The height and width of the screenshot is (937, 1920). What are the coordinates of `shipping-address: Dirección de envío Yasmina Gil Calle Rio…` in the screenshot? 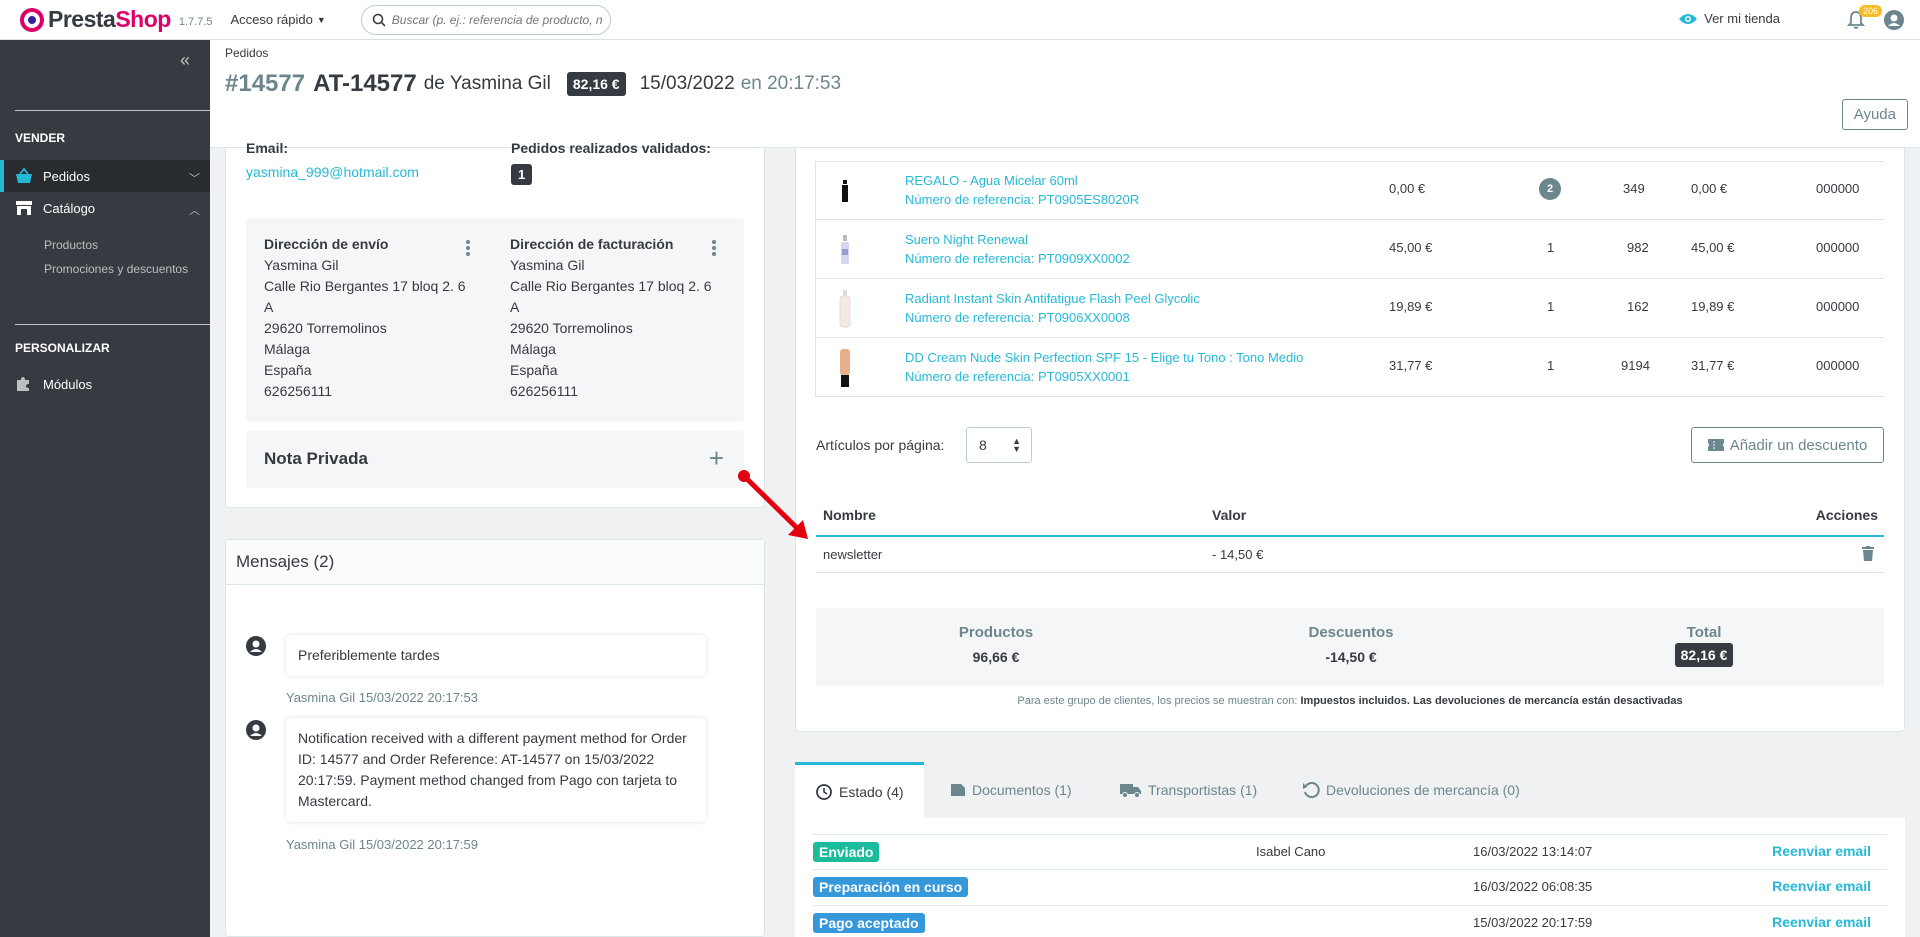 It's located at (379, 318).